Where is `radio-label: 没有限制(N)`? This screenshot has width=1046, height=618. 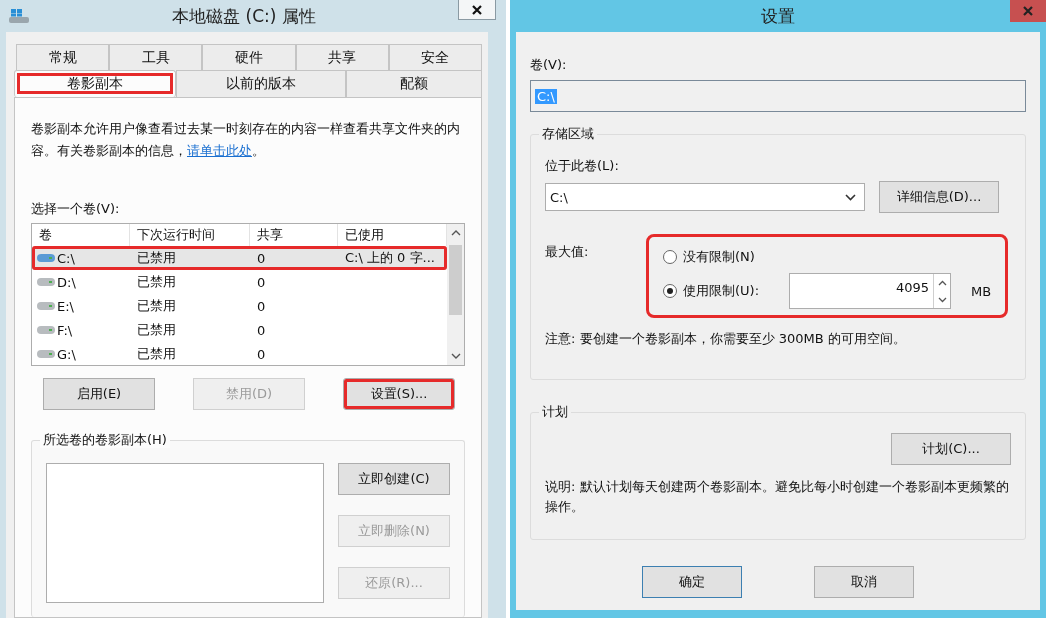
radio-label: 没有限制(N) is located at coordinates (733, 257).